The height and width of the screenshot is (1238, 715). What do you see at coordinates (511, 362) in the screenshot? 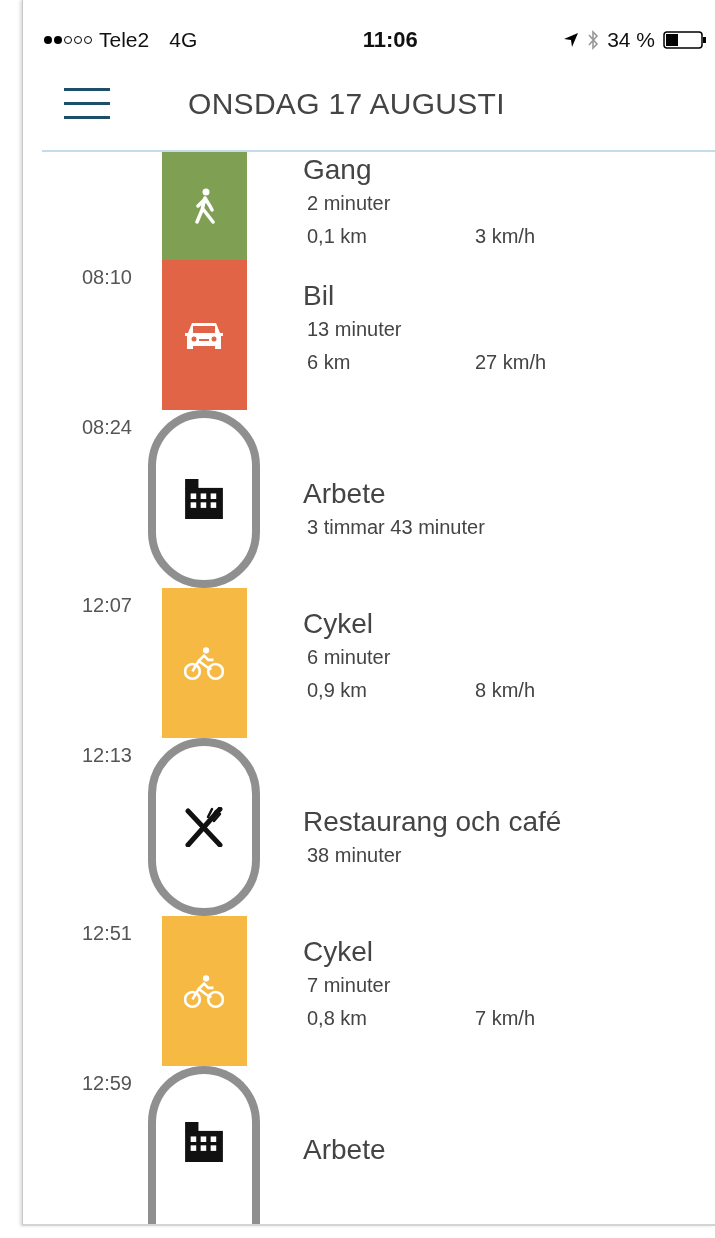
I see `speed-text: 27 km/h` at bounding box center [511, 362].